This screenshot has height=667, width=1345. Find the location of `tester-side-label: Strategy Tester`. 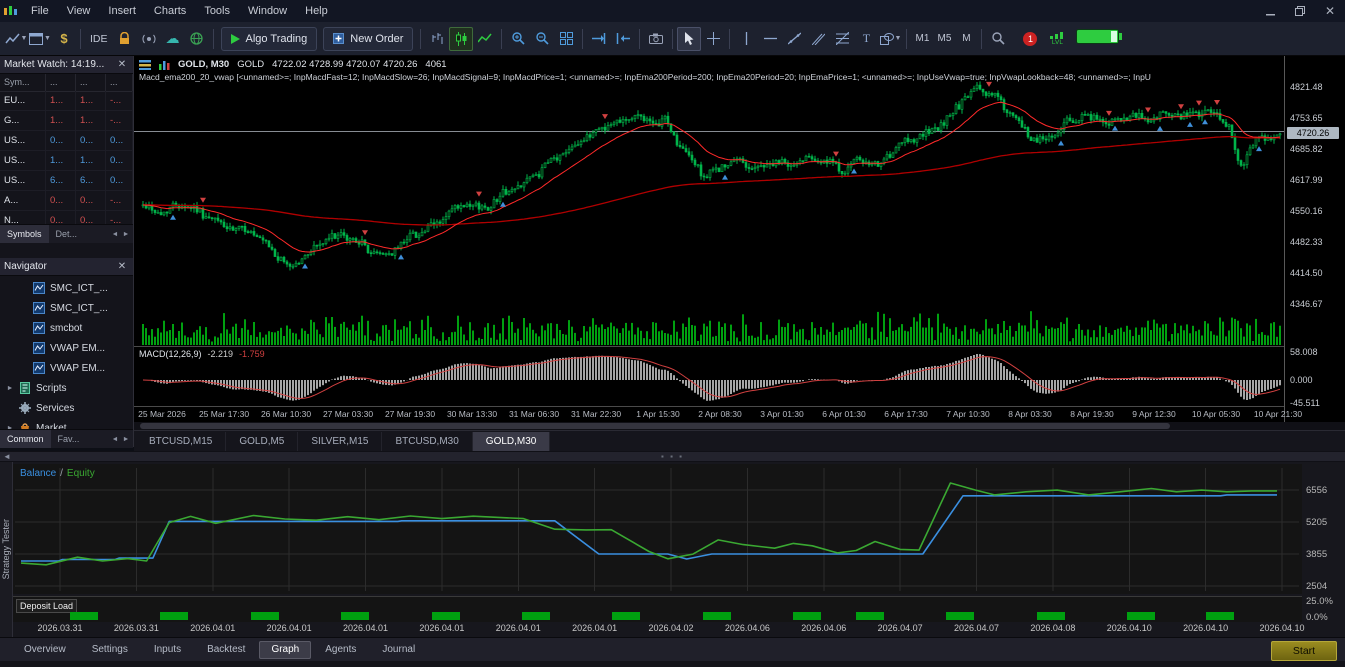

tester-side-label: Strategy Tester is located at coordinates (6, 549).